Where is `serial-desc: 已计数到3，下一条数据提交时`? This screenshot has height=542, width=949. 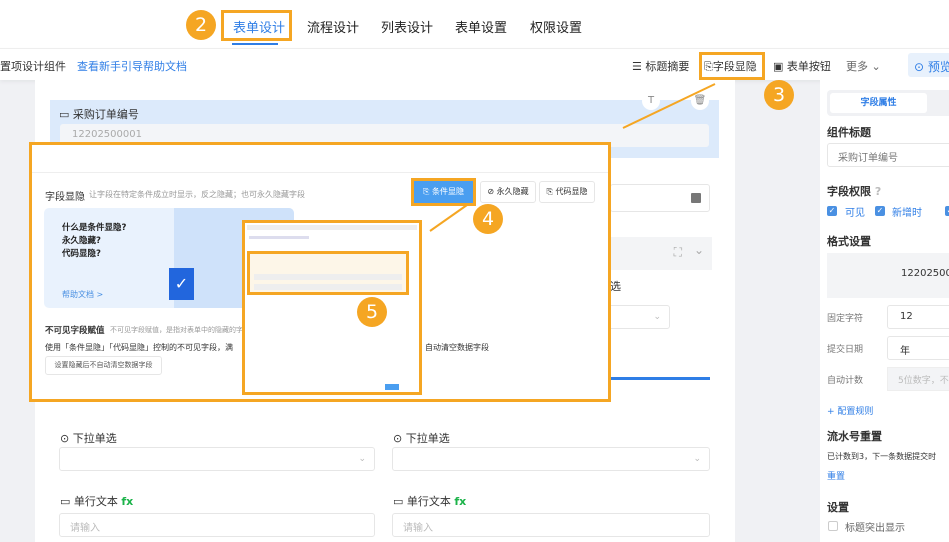
serial-desc: 已计数到3，下一条数据提交时 is located at coordinates (882, 456).